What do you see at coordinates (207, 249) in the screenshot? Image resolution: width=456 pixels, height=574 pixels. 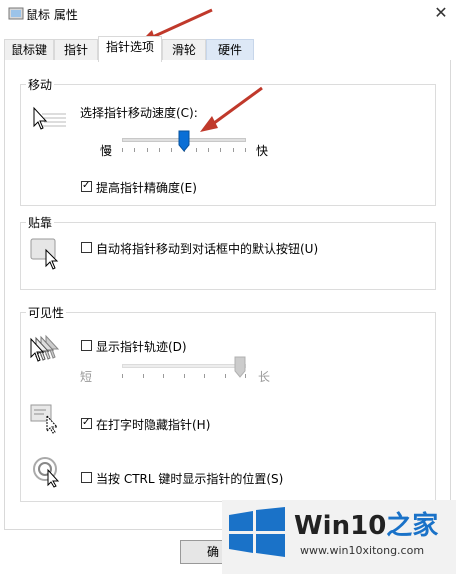 I see `snap-label: 自动将指针移动到对话框中的默认按钮(U)` at bounding box center [207, 249].